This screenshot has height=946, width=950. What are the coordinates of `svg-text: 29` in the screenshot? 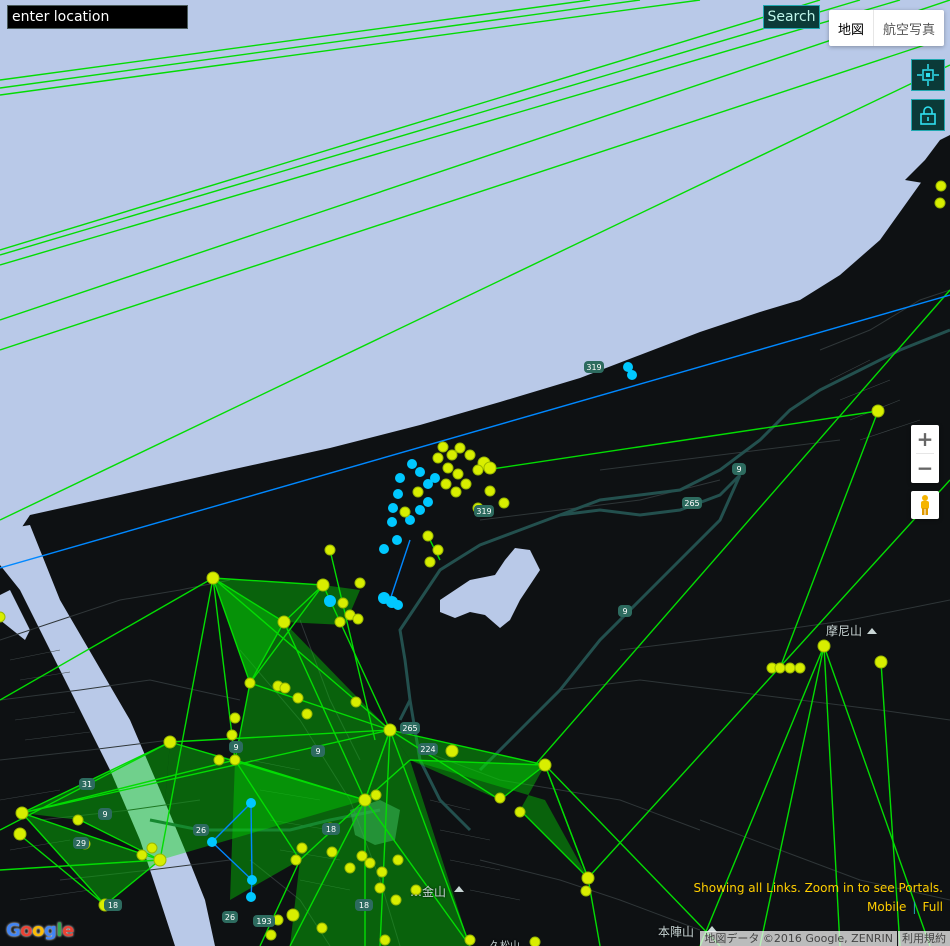 It's located at (81, 843).